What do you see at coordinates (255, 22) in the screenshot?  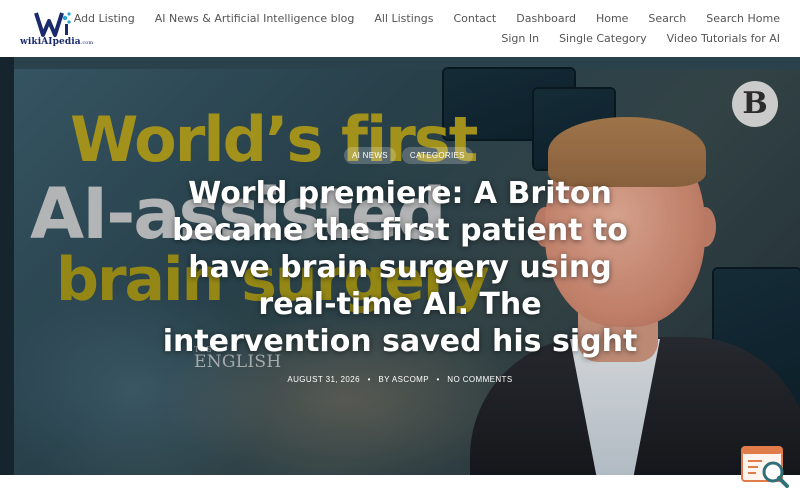 I see `nav-ai-news-blog: AI News & Artificial Intelligence blog` at bounding box center [255, 22].